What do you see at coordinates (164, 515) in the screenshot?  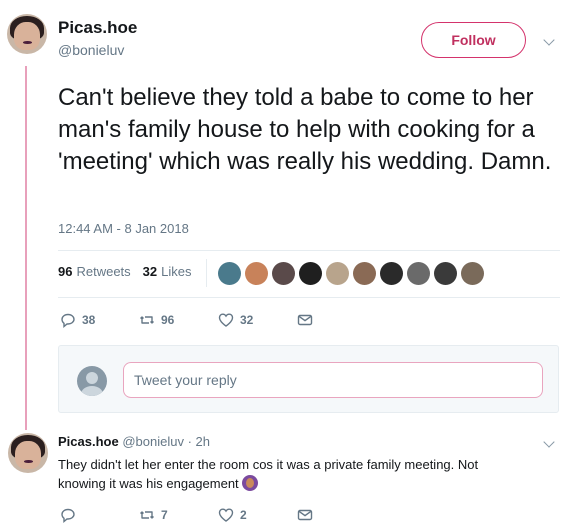 I see `reply-retweet-count: 7` at bounding box center [164, 515].